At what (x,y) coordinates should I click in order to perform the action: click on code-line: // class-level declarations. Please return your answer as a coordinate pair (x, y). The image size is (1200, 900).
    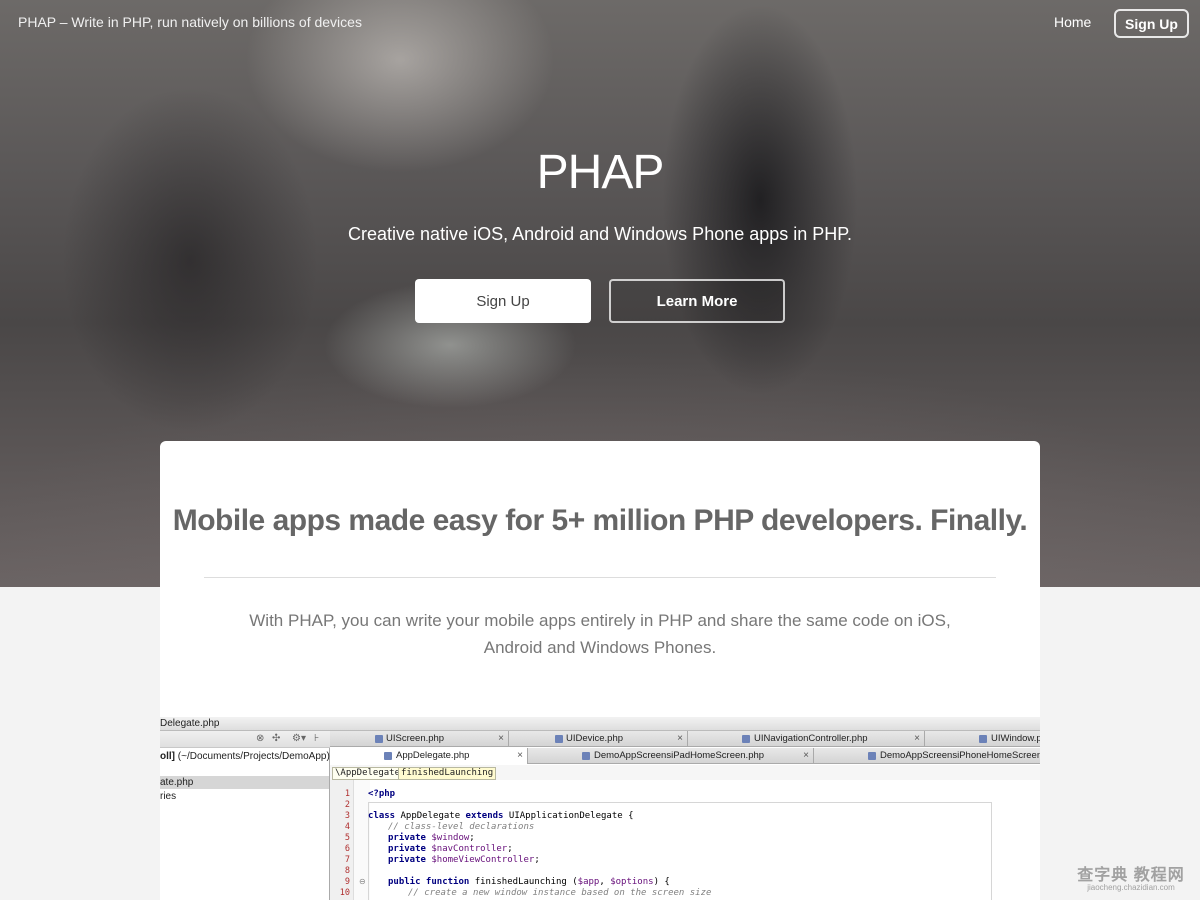
    Looking at the image, I should click on (461, 827).